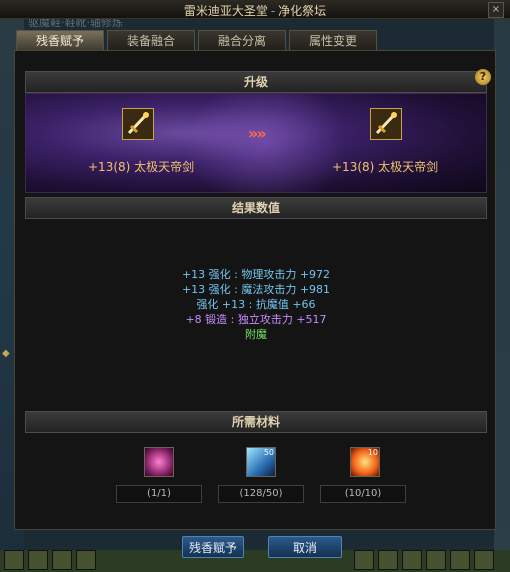  What do you see at coordinates (305, 547) in the screenshot?
I see `cancel-button: 取消` at bounding box center [305, 547].